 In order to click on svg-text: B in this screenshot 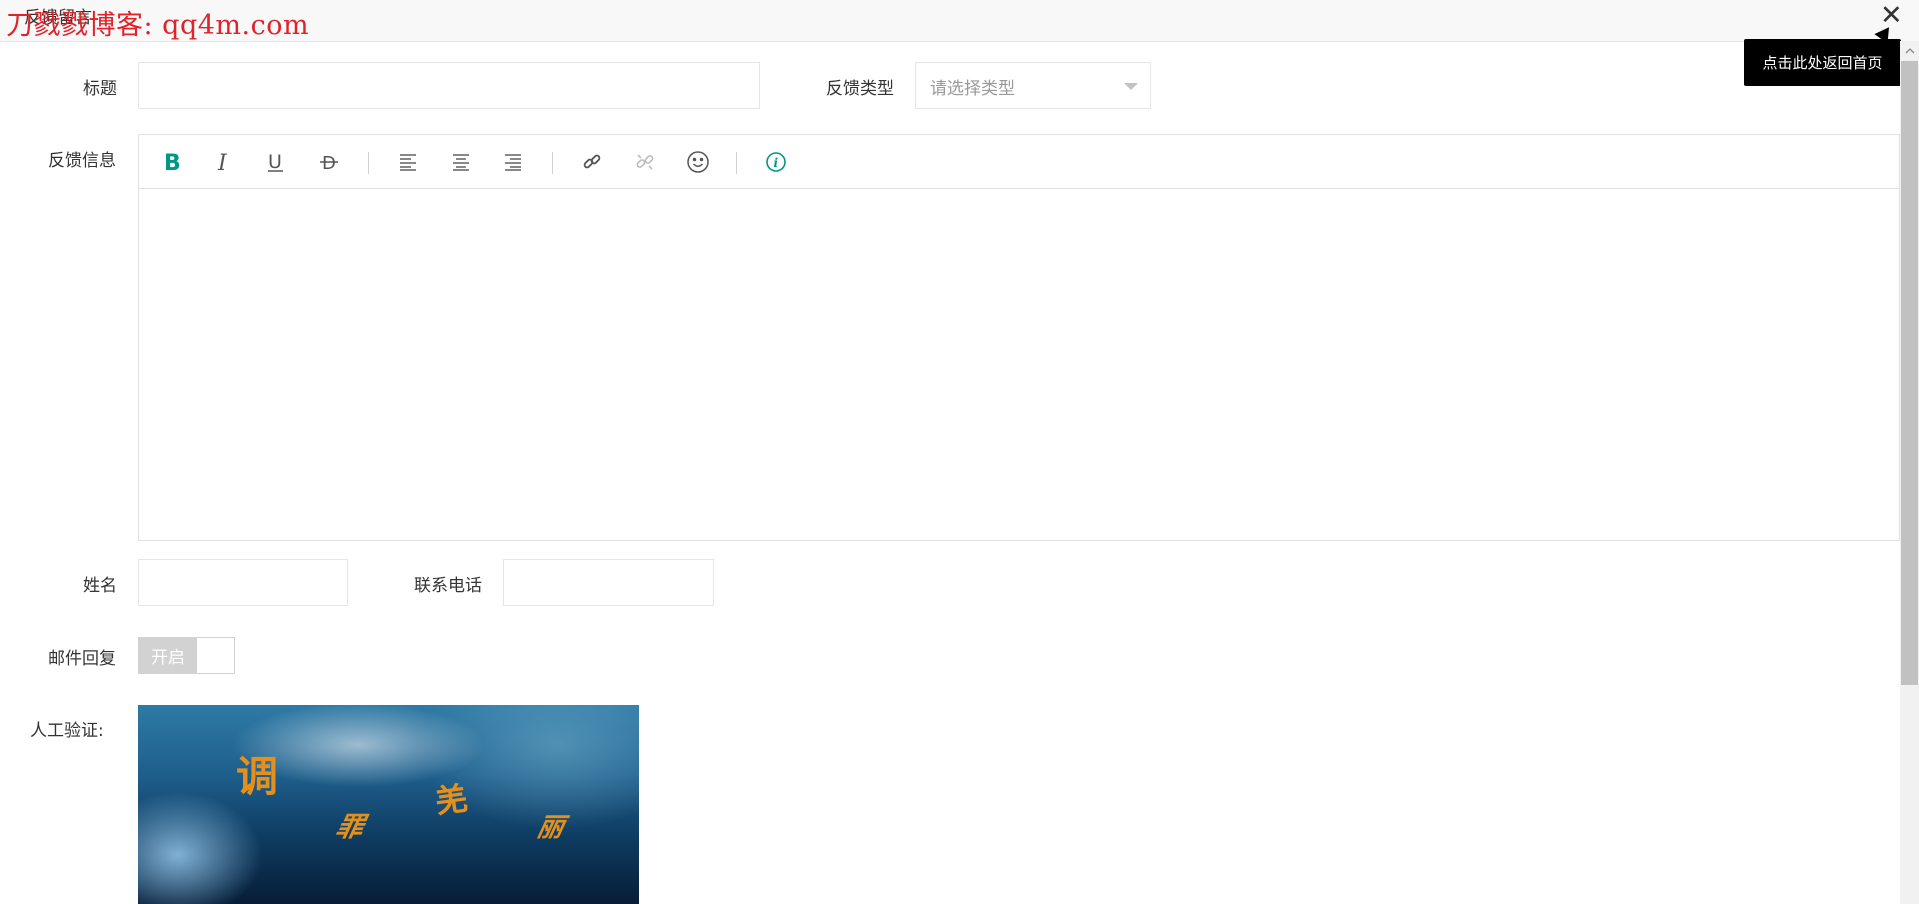, I will do `click(172, 162)`.